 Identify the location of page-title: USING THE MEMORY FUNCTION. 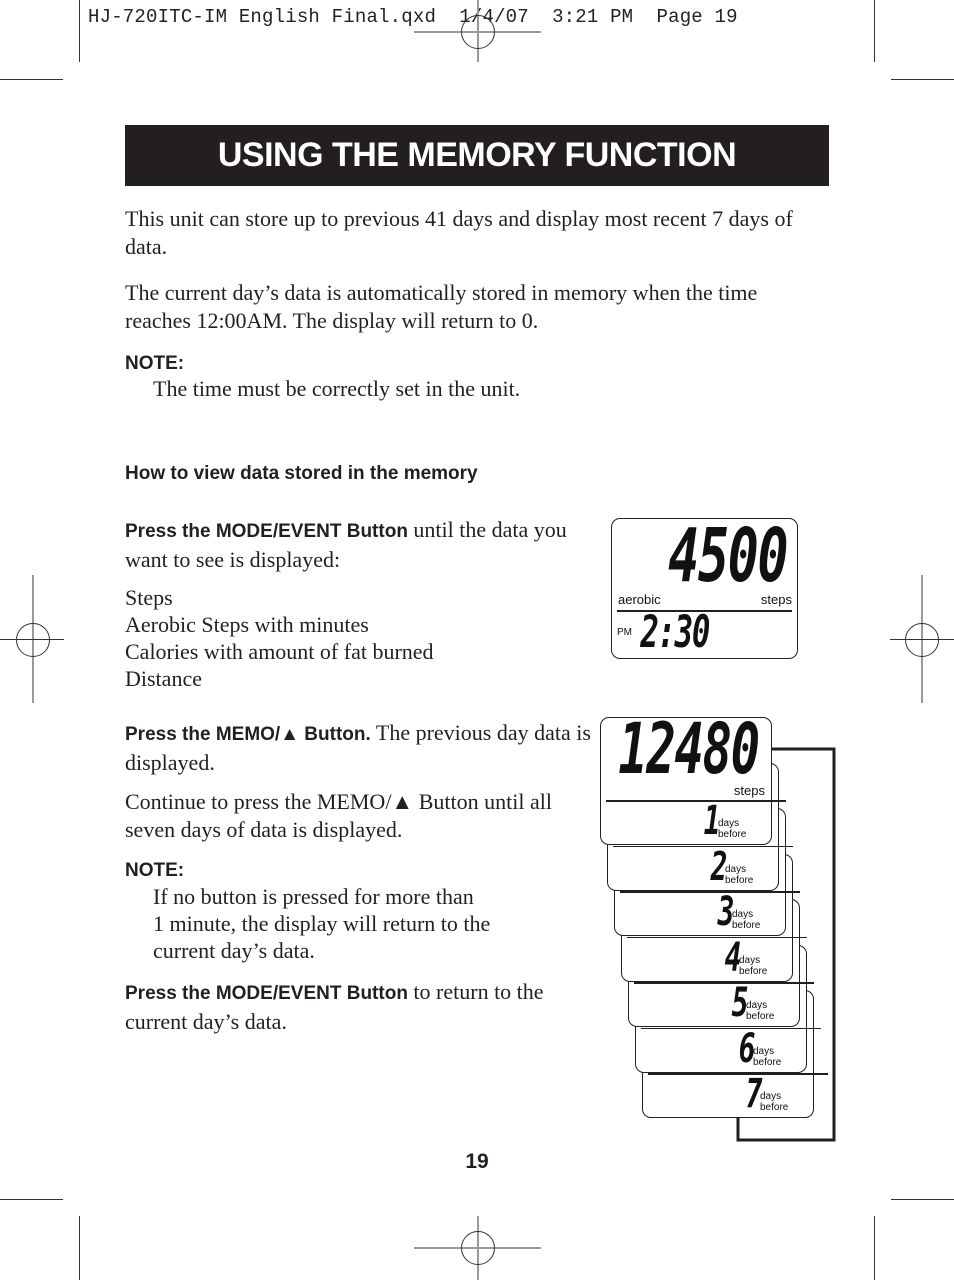
(477, 155).